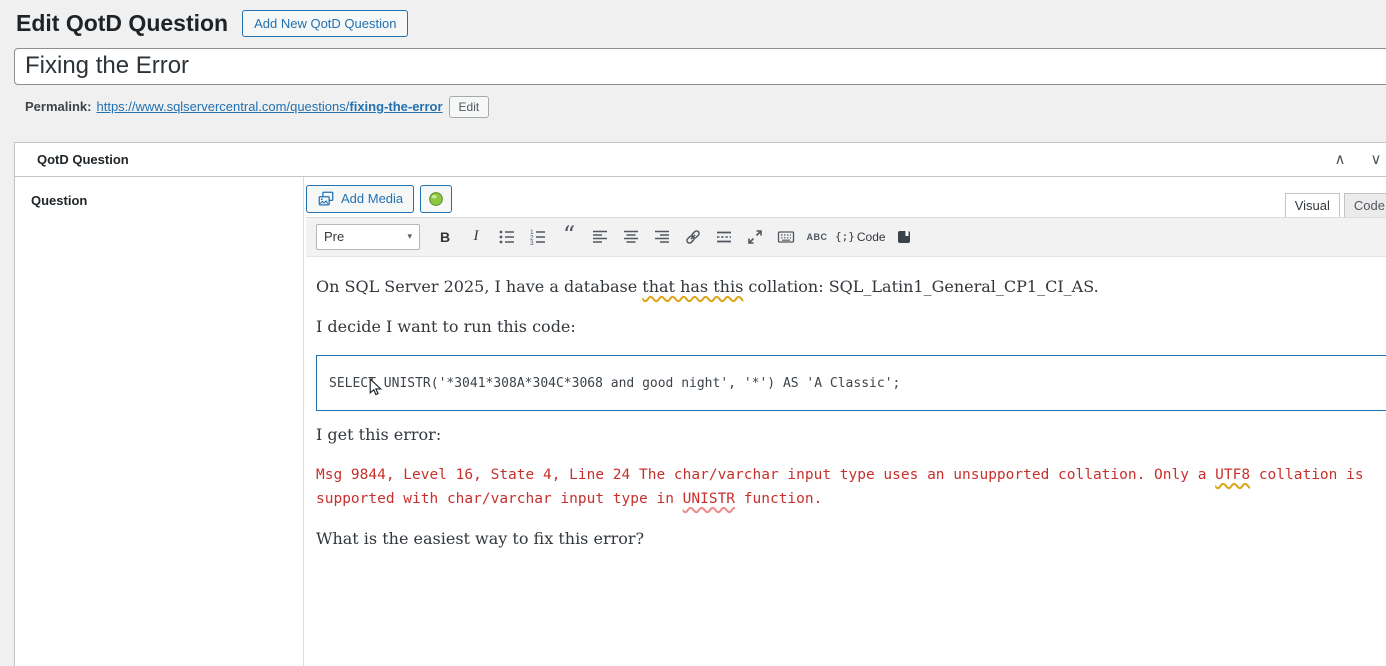 The width and height of the screenshot is (1386, 666). I want to click on tab-code: Code, so click(1364, 204).